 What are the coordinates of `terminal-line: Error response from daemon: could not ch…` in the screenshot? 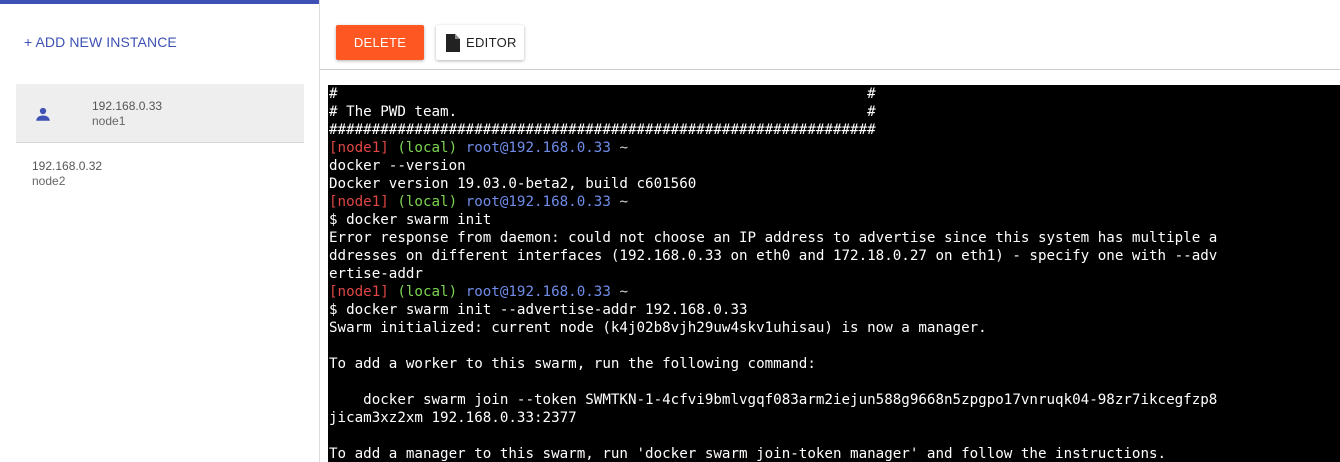 It's located at (773, 238).